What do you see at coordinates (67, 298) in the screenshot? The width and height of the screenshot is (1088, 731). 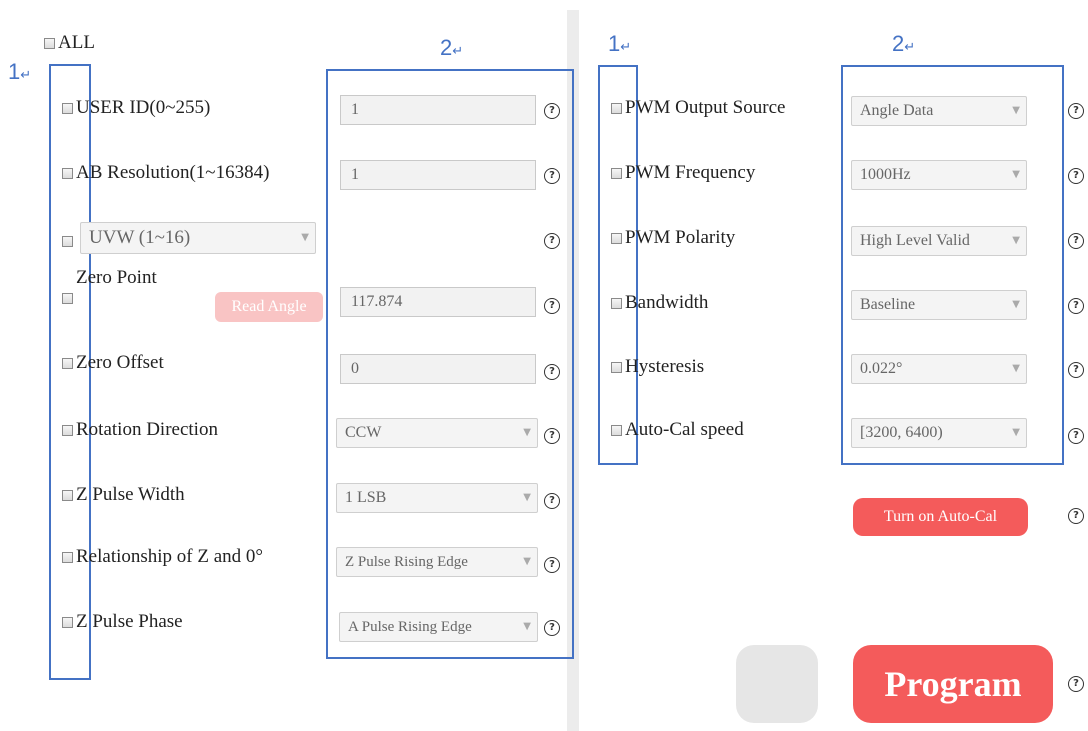 I see `zero-point-checkbox` at bounding box center [67, 298].